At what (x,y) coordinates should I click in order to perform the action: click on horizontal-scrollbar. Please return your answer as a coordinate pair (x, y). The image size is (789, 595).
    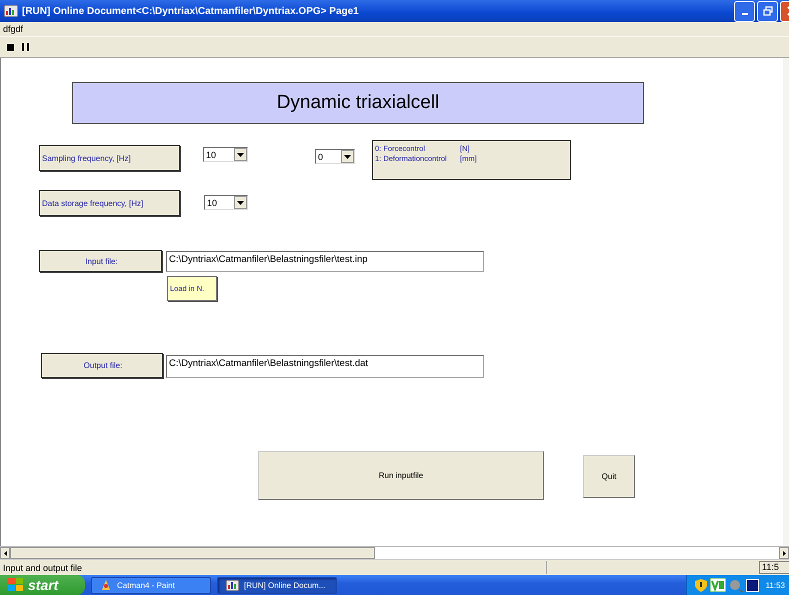
    Looking at the image, I should click on (394, 552).